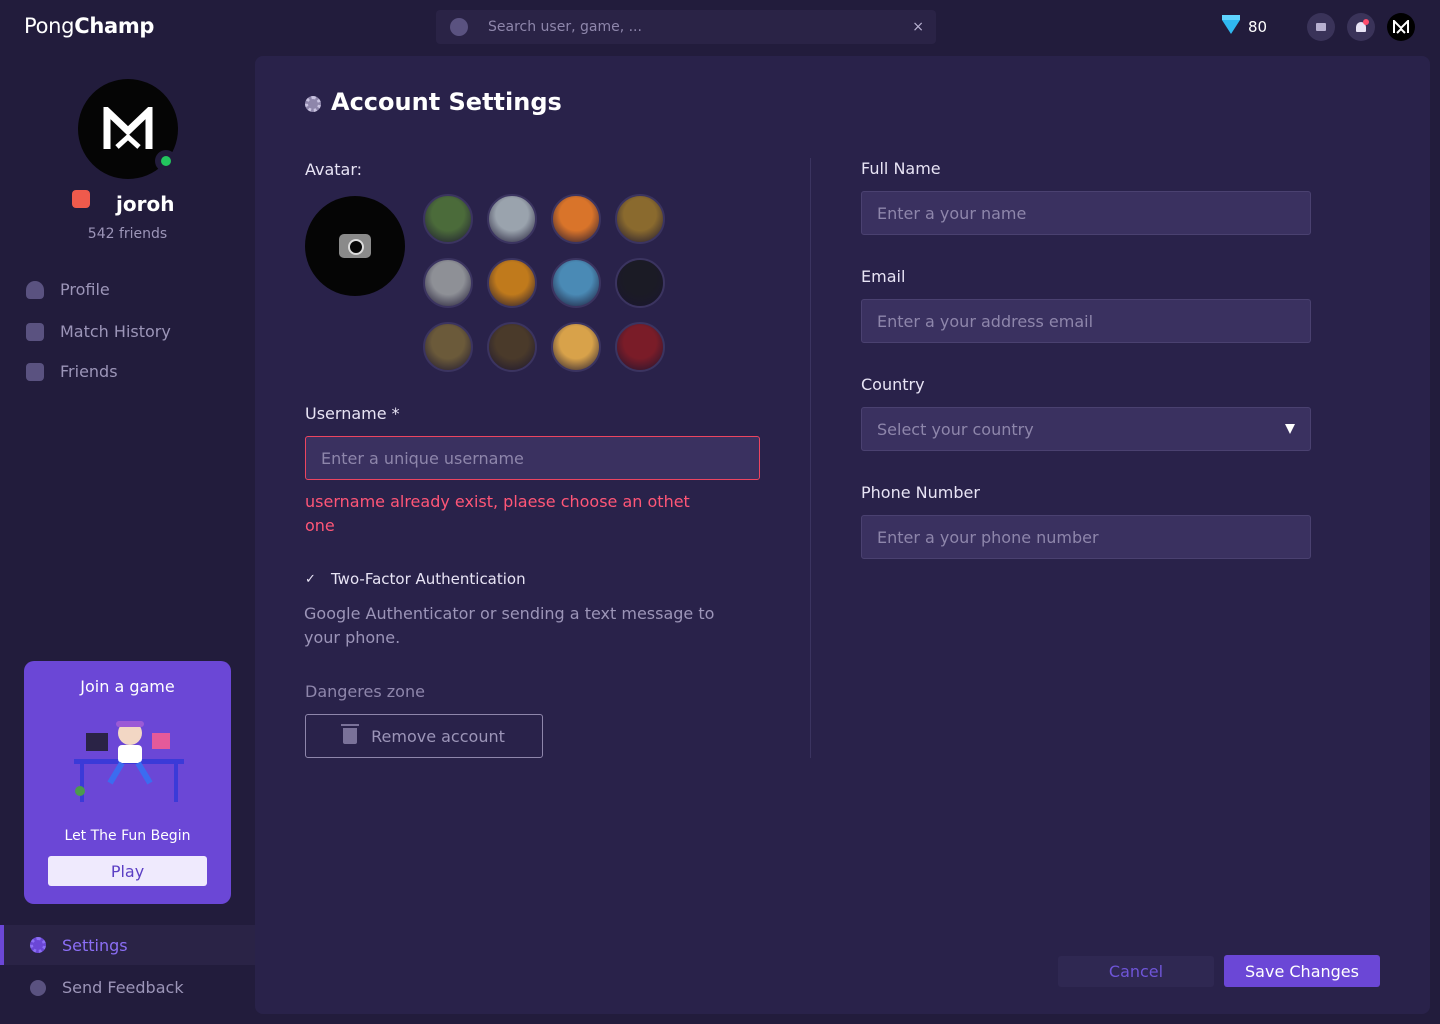 This screenshot has height=1024, width=1440. What do you see at coordinates (920, 492) in the screenshot?
I see `phone-label: Phone Number` at bounding box center [920, 492].